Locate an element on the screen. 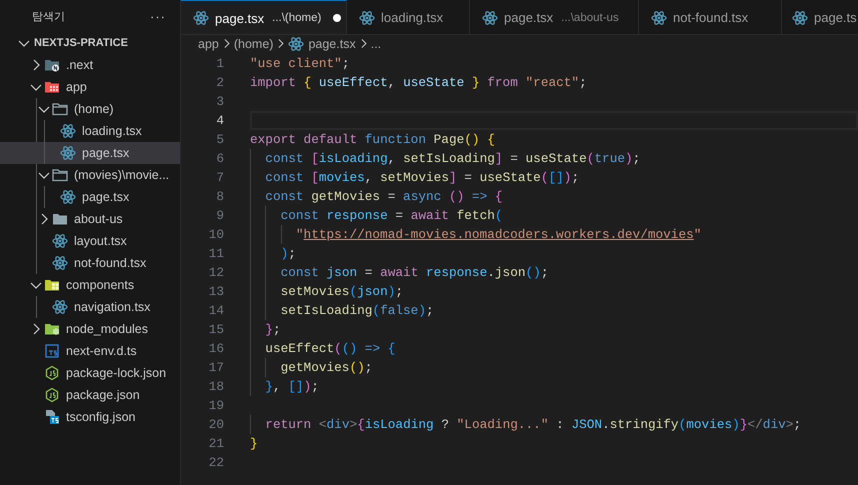 The height and width of the screenshot is (485, 858). tree-item: about-us is located at coordinates (90, 219).